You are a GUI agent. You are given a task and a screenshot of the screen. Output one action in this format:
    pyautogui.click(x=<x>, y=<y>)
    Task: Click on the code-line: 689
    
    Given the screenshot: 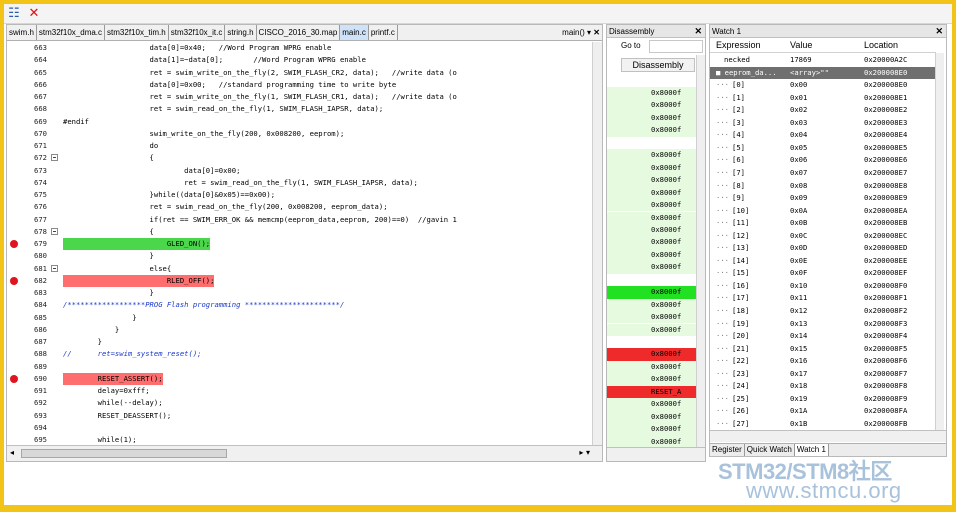 What is the action you would take?
    pyautogui.click(x=304, y=367)
    